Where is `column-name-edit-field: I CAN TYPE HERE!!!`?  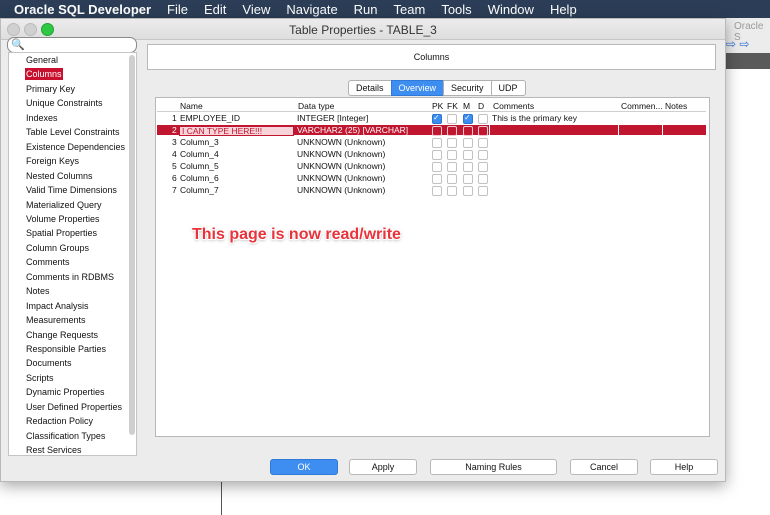
column-name-edit-field: I CAN TYPE HERE!!! is located at coordinates (236, 131).